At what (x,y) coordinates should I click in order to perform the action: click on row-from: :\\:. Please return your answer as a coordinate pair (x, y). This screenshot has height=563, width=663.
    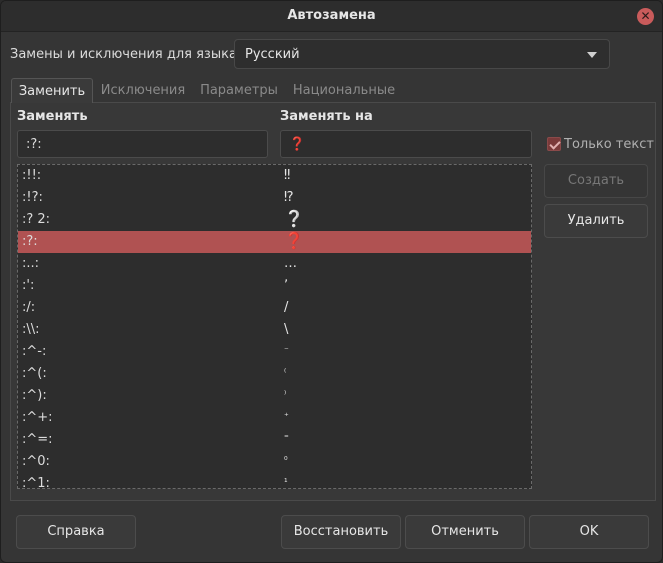
    Looking at the image, I should click on (31, 329).